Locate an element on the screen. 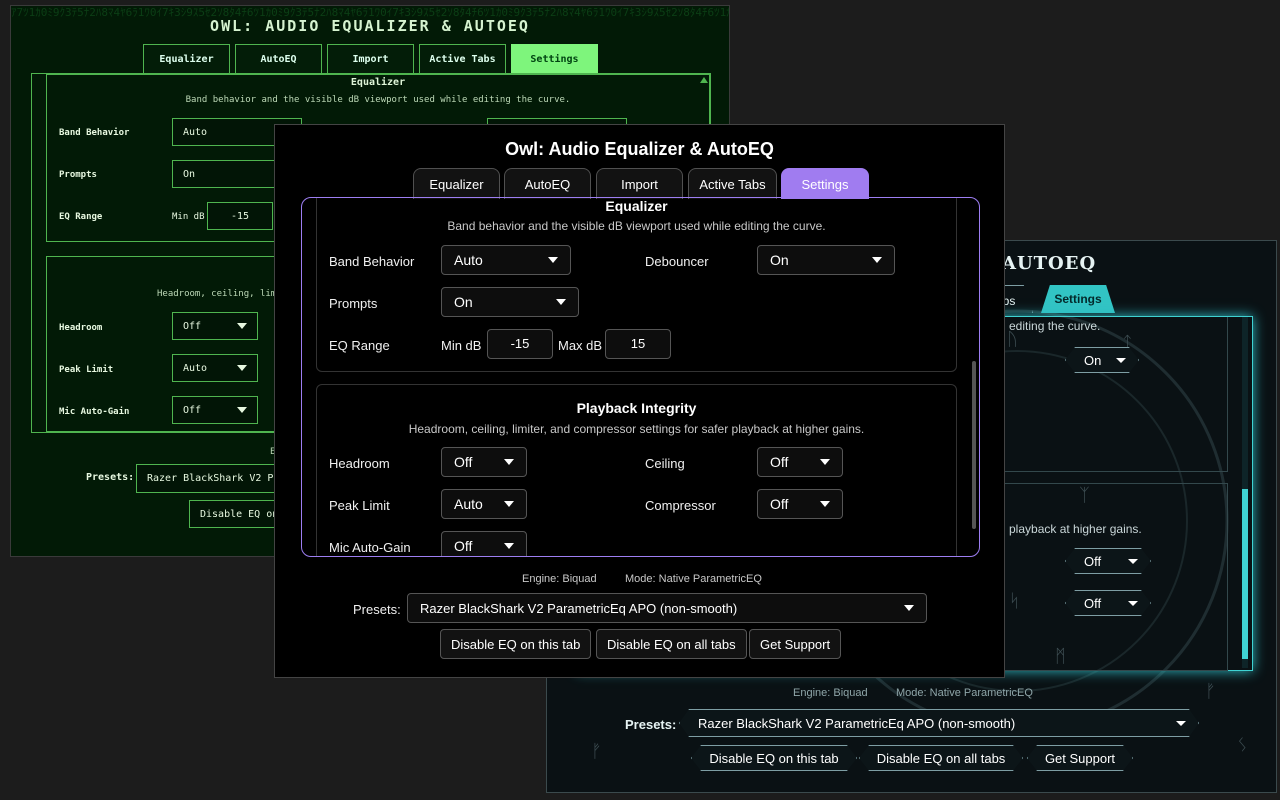  section-description: editing the curve. is located at coordinates (1055, 326).